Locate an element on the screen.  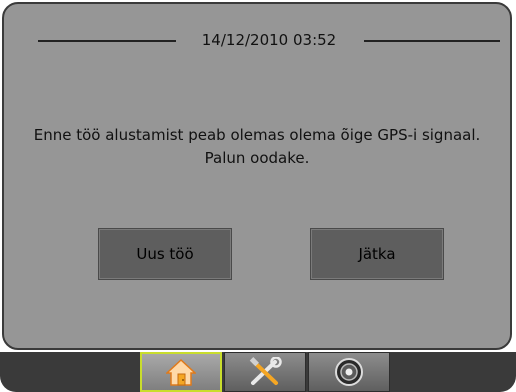
continue-button: Jätka is located at coordinates (377, 254).